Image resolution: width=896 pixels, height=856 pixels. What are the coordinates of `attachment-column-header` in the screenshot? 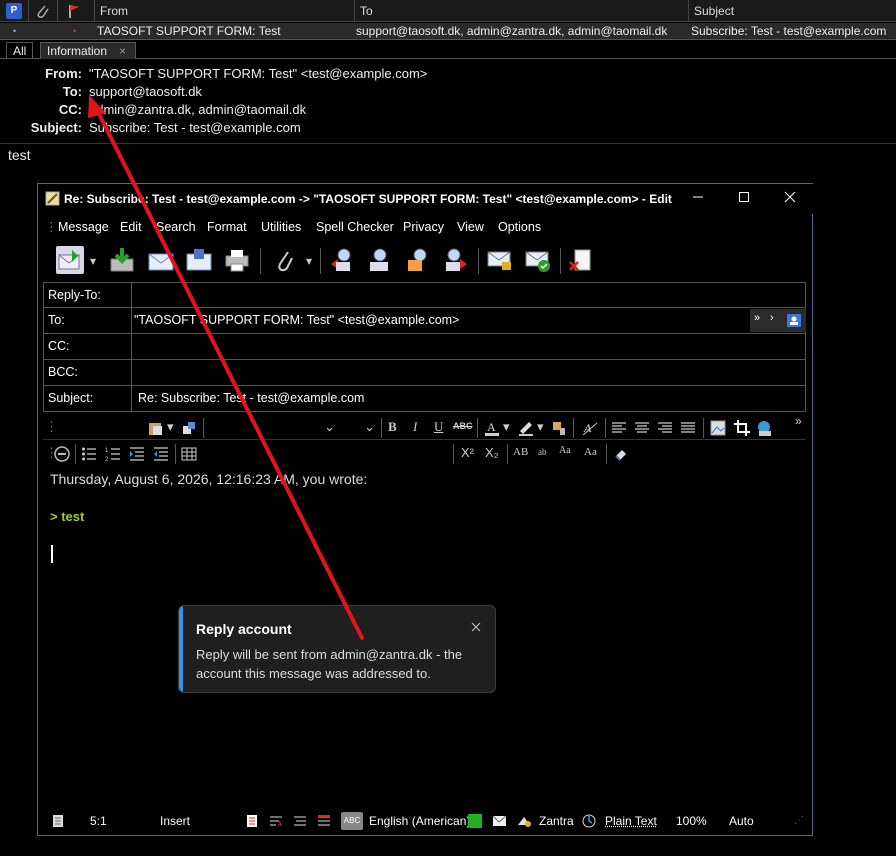 It's located at (42, 11).